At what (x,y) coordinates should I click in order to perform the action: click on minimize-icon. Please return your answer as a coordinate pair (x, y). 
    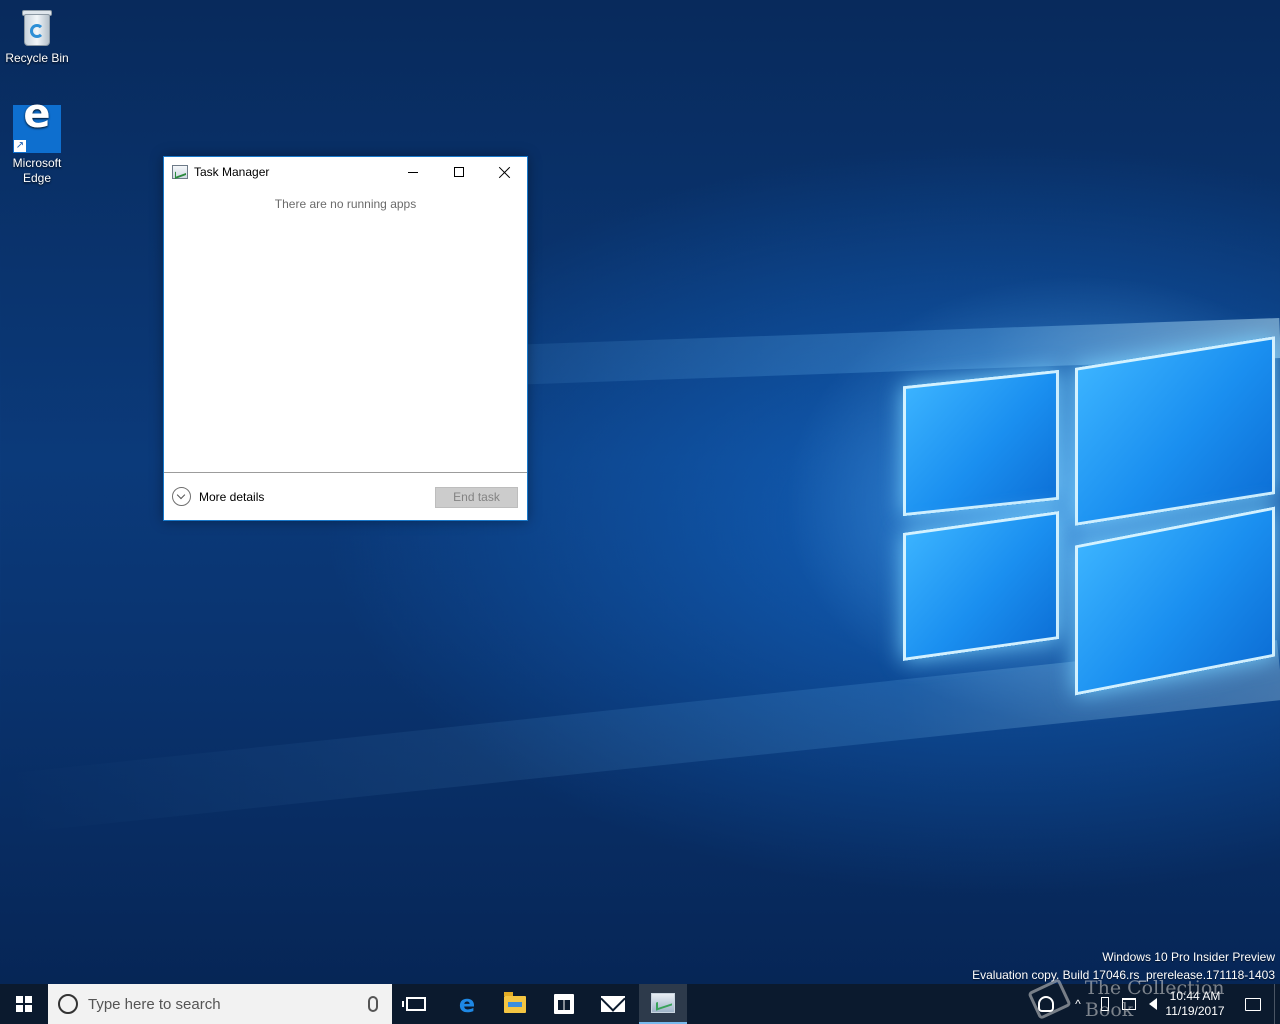
    Looking at the image, I should click on (413, 172).